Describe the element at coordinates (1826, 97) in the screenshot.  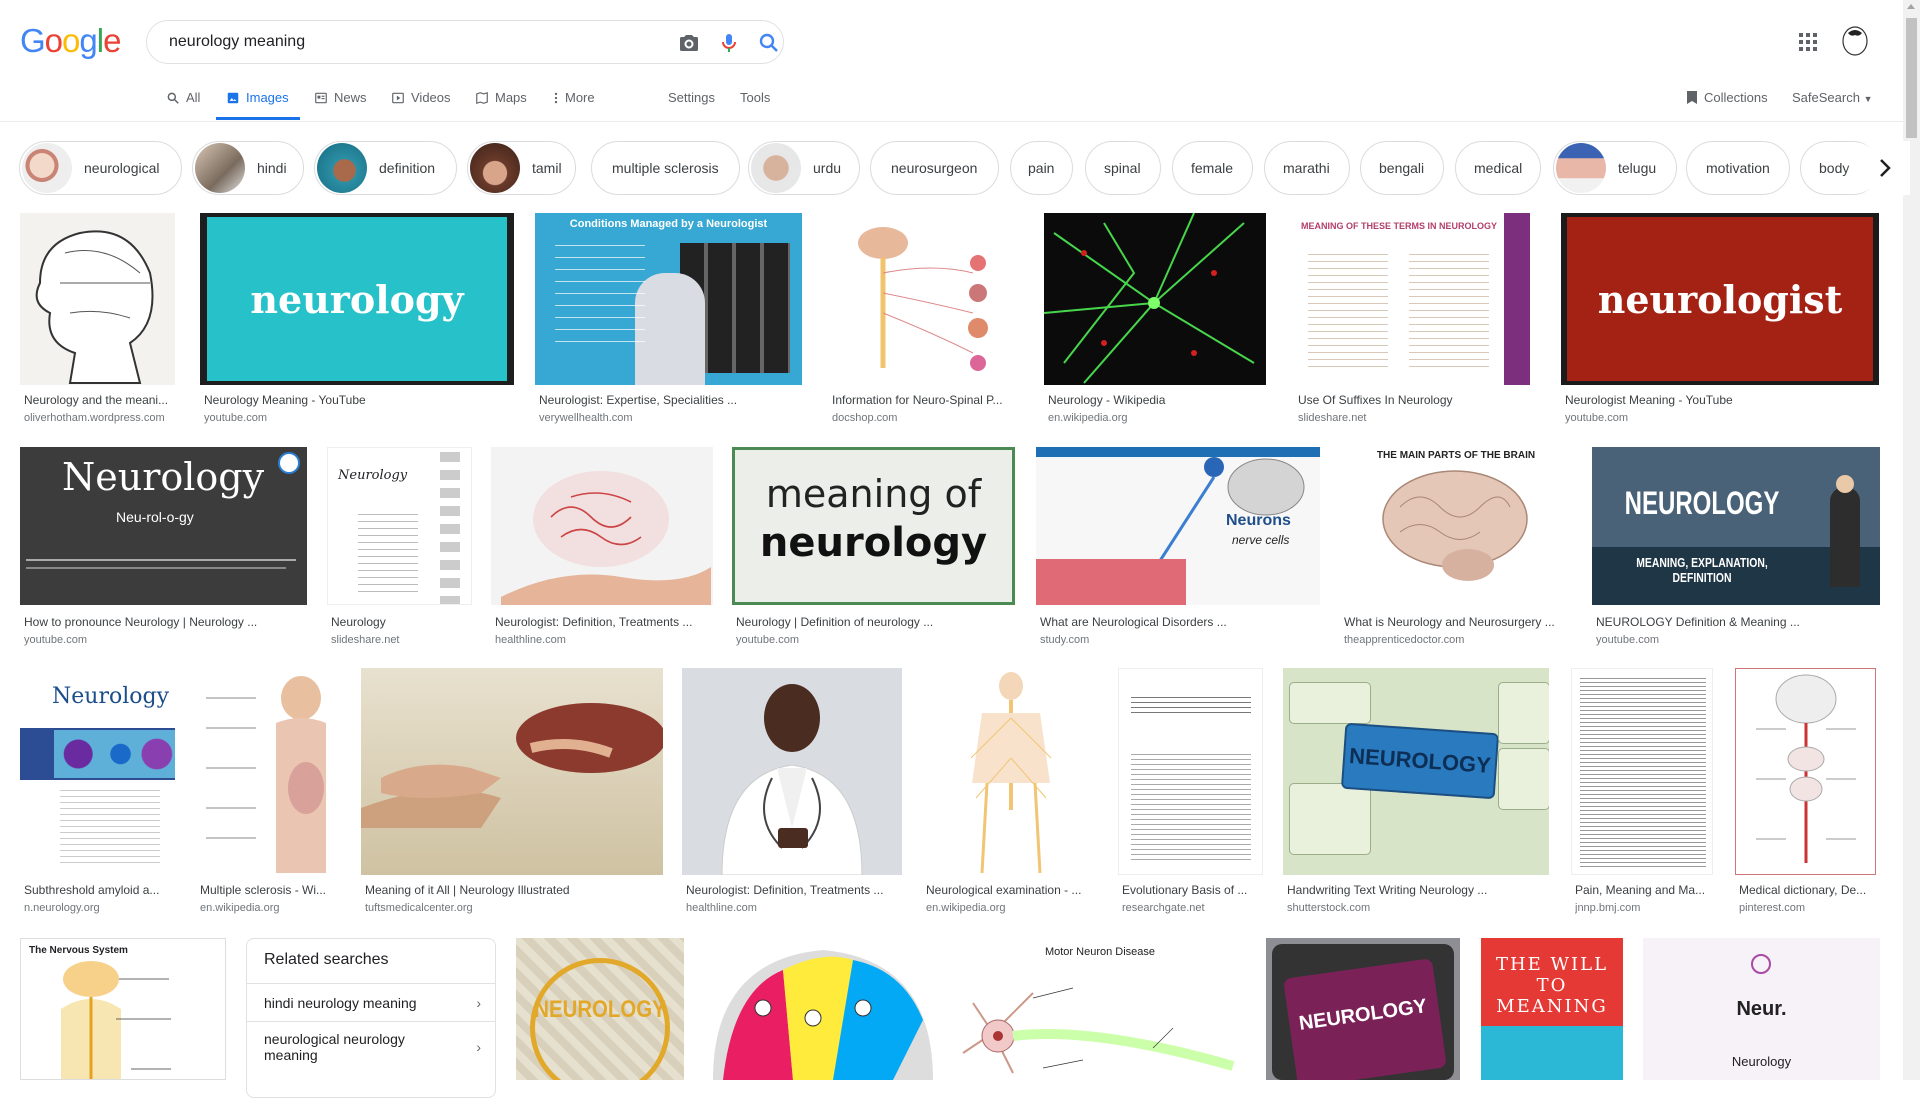
I see `safesearch-label: SafeSearch` at that location.